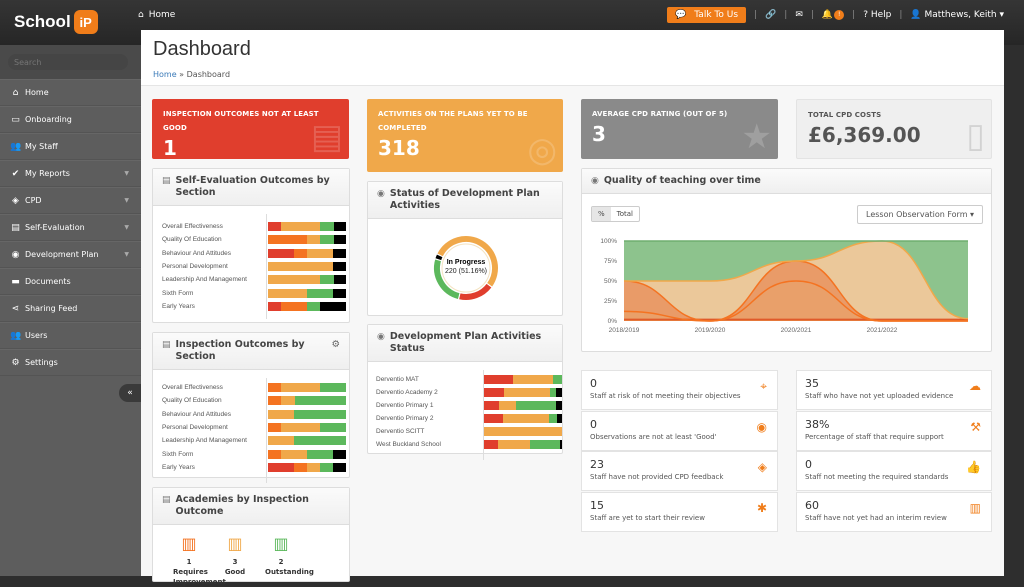 This screenshot has height=587, width=1024. Describe the element at coordinates (957, 15) in the screenshot. I see `user-menu: 👤 Matthews, Keith ▾` at that location.